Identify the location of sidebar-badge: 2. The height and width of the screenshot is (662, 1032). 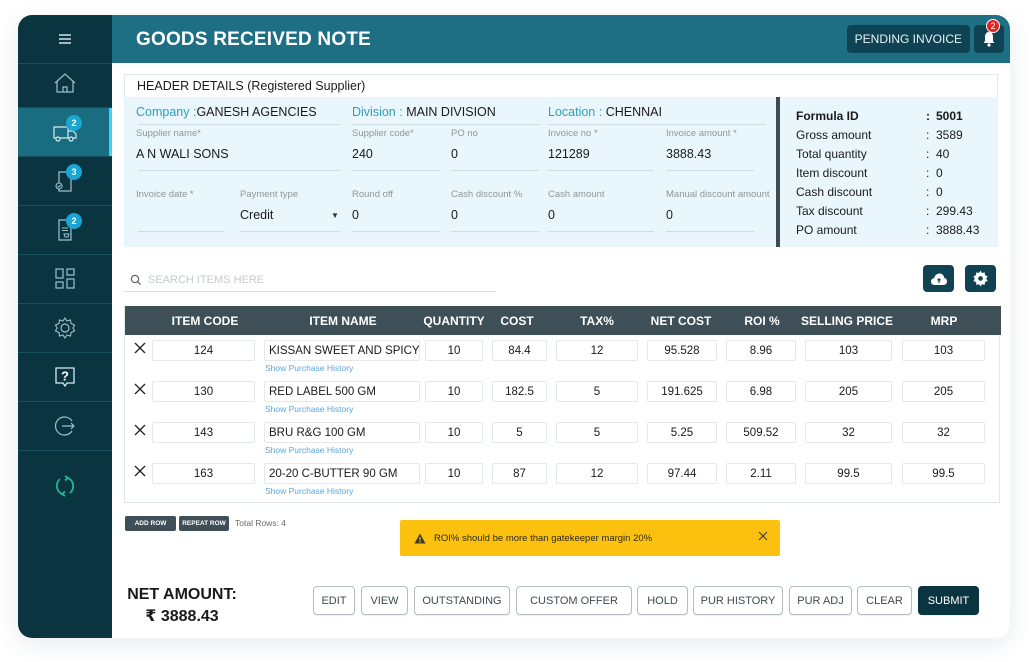
(74, 123).